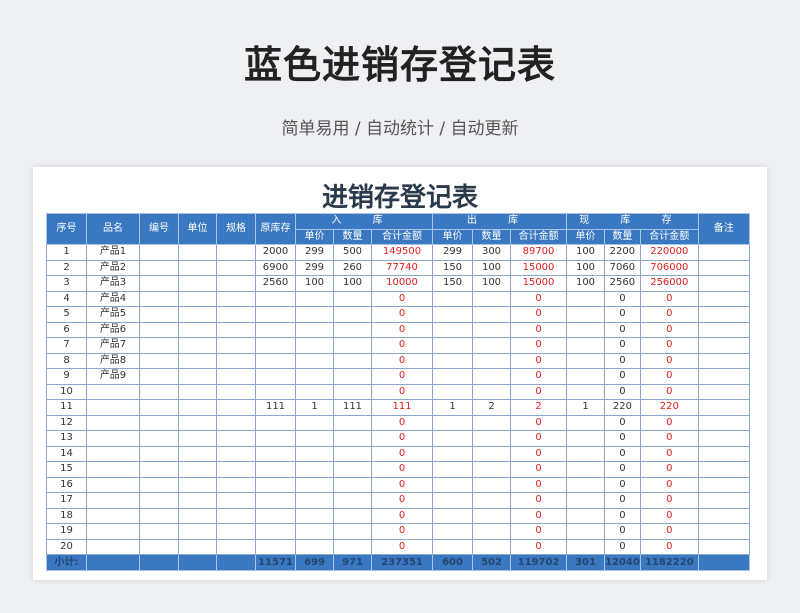 The image size is (800, 613). What do you see at coordinates (66, 376) in the screenshot?
I see `cell-seq: 9` at bounding box center [66, 376].